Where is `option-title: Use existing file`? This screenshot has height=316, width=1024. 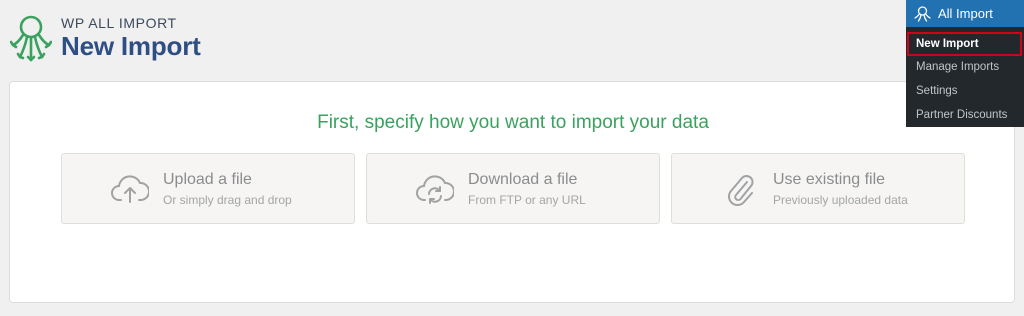
option-title: Use existing file is located at coordinates (829, 179).